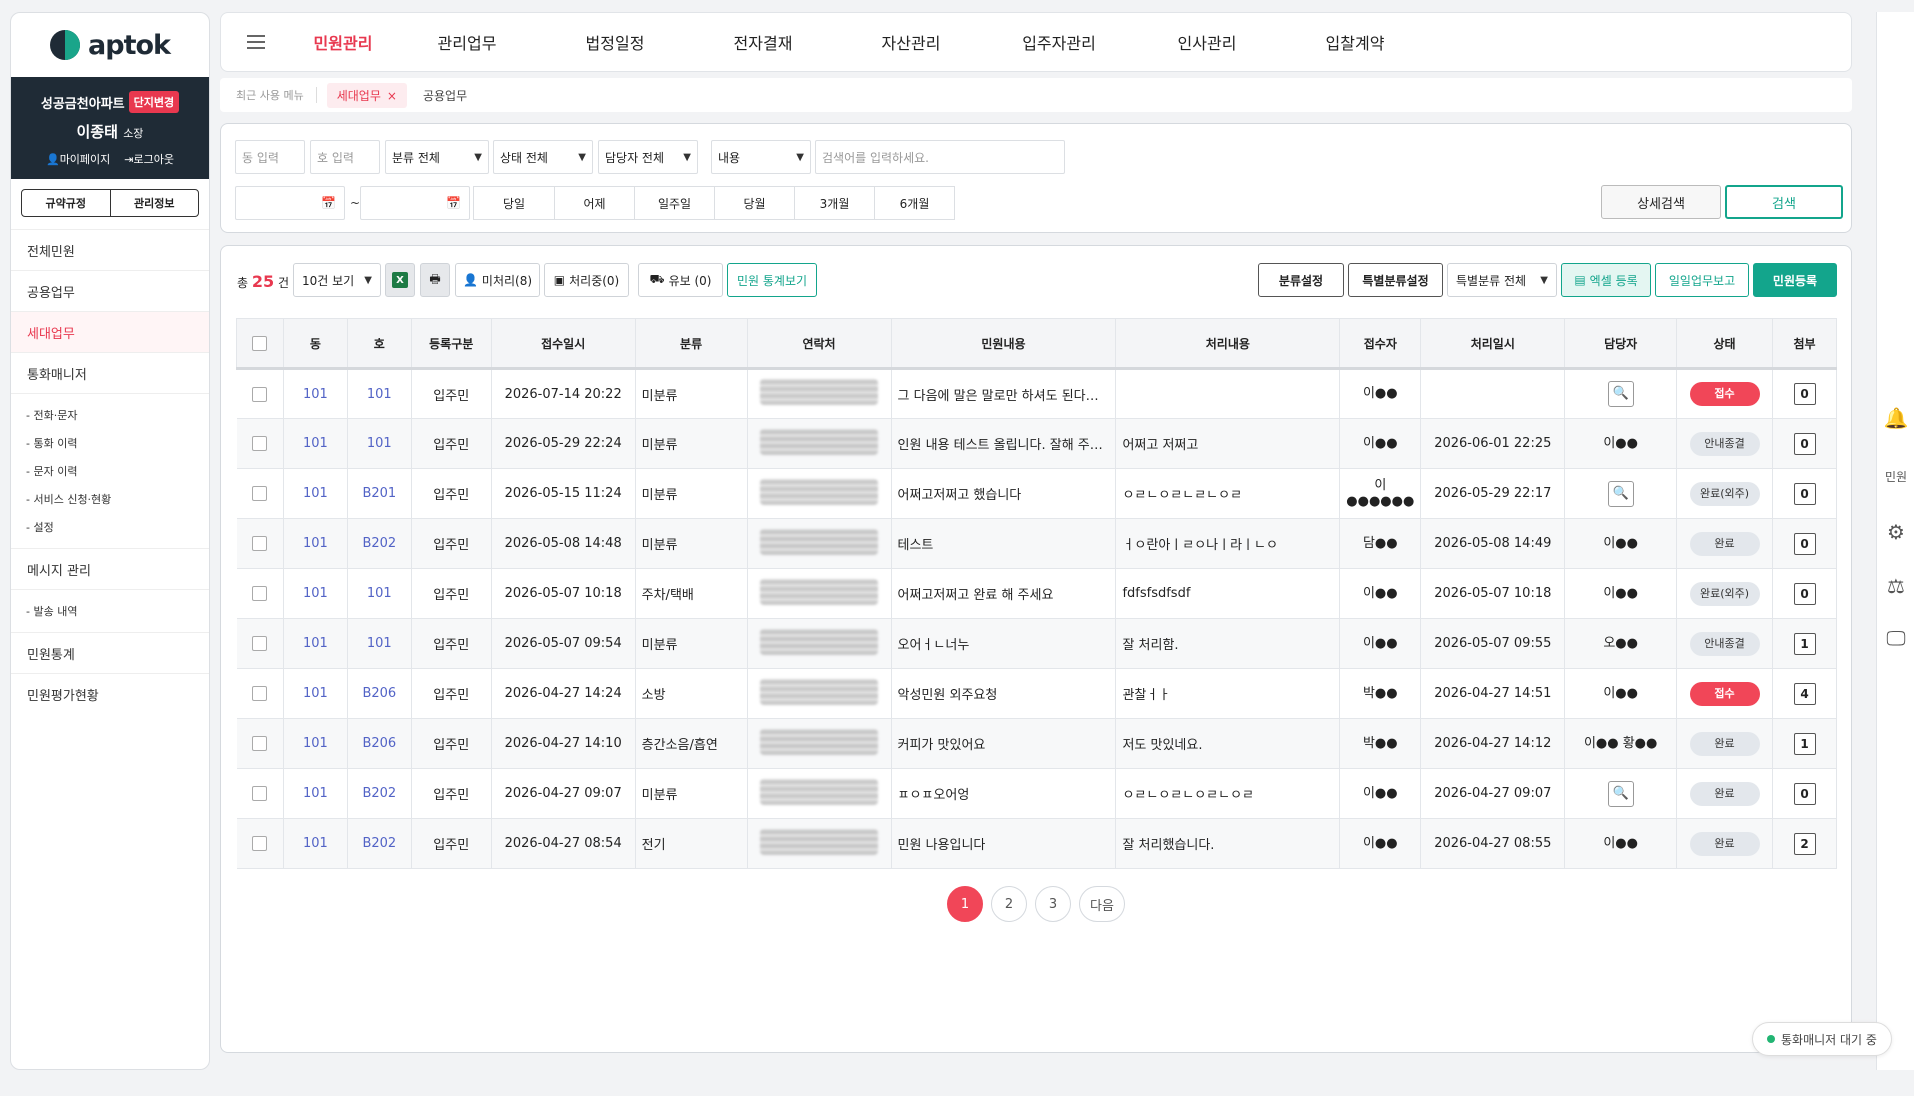 The height and width of the screenshot is (1096, 1914). Describe the element at coordinates (514, 203) in the screenshot. I see `period-today: 당일` at that location.